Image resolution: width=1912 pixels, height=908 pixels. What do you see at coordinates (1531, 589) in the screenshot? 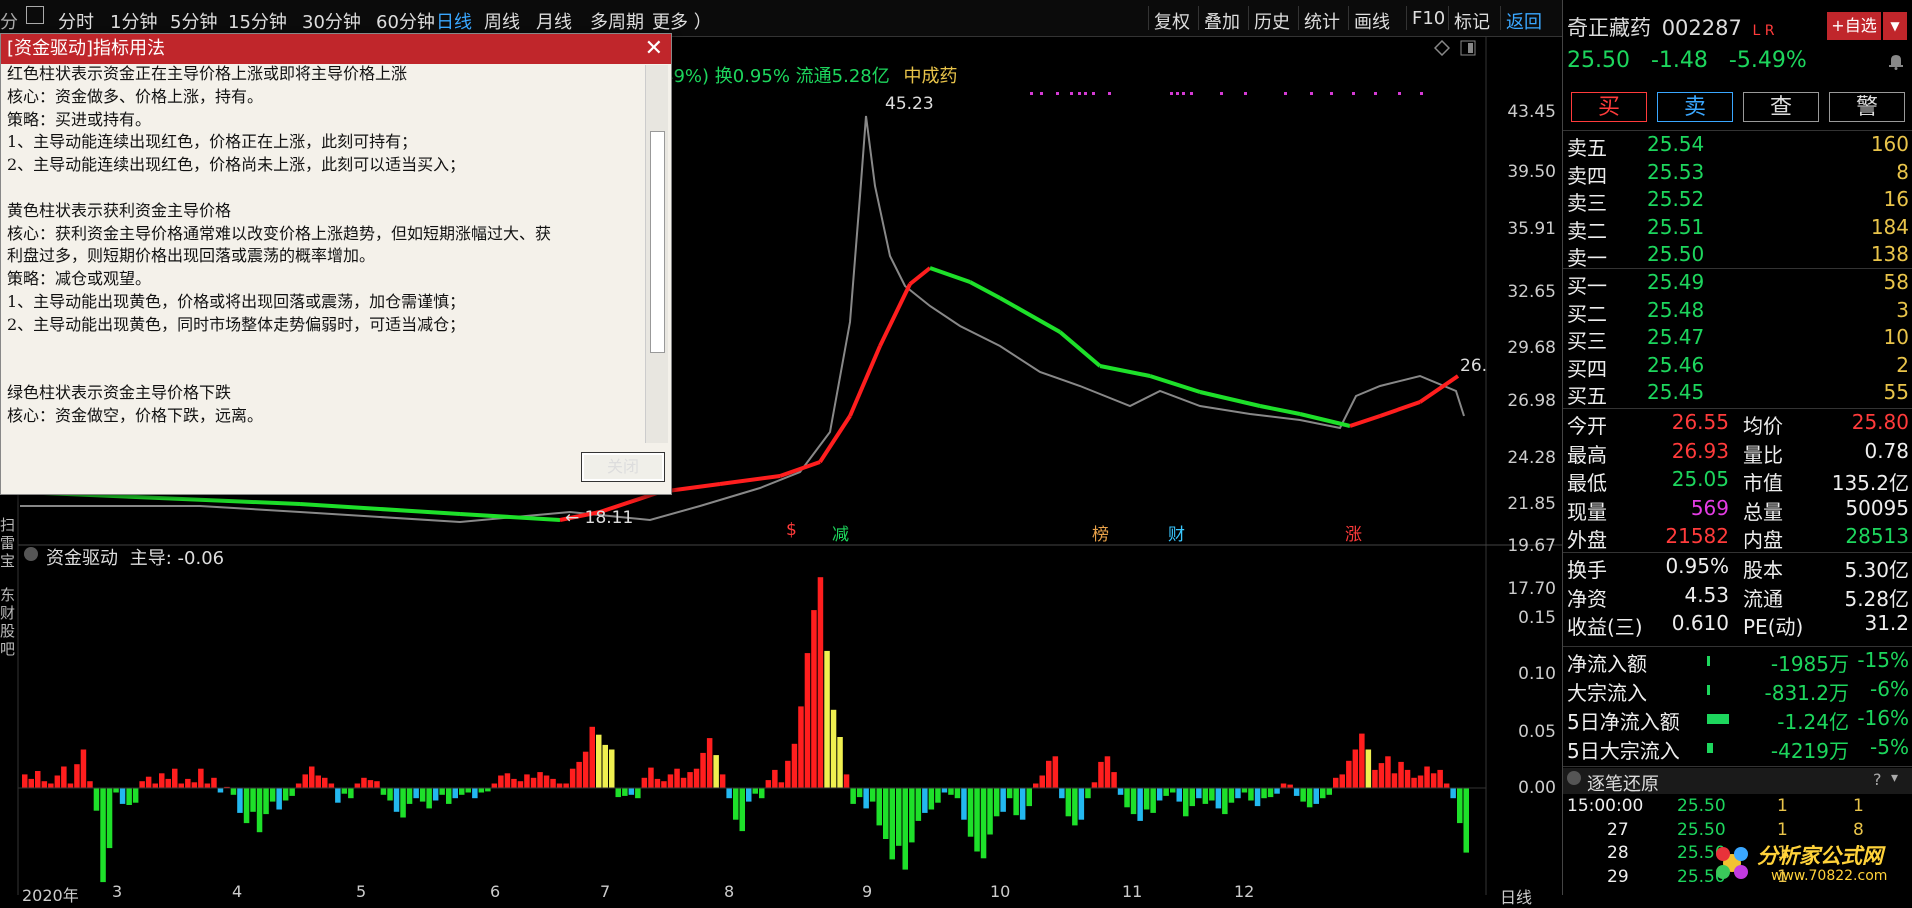
I see `price-tick: 17.70` at bounding box center [1531, 589].